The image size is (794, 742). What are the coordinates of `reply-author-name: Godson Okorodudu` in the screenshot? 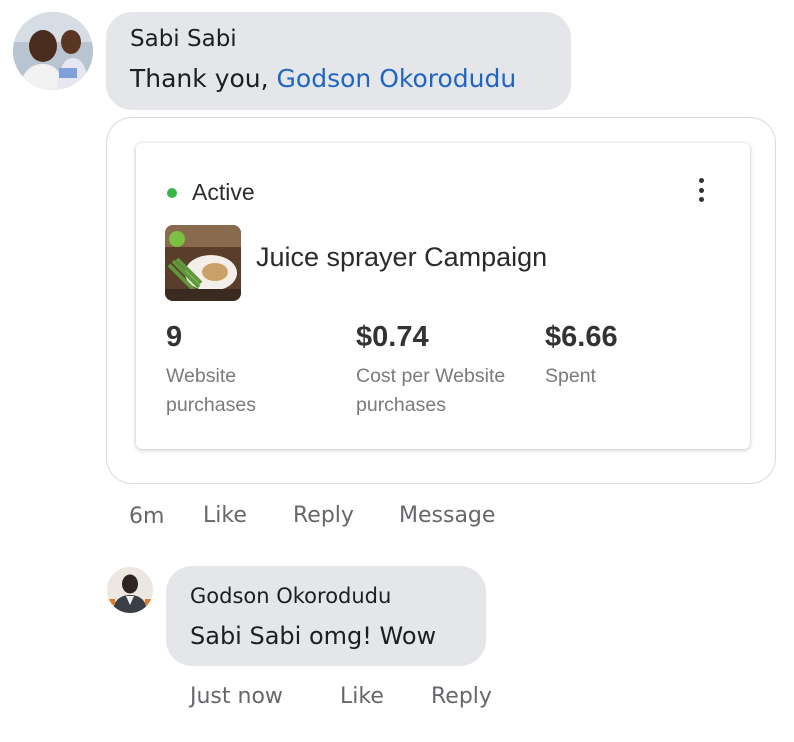 It's located at (290, 596).